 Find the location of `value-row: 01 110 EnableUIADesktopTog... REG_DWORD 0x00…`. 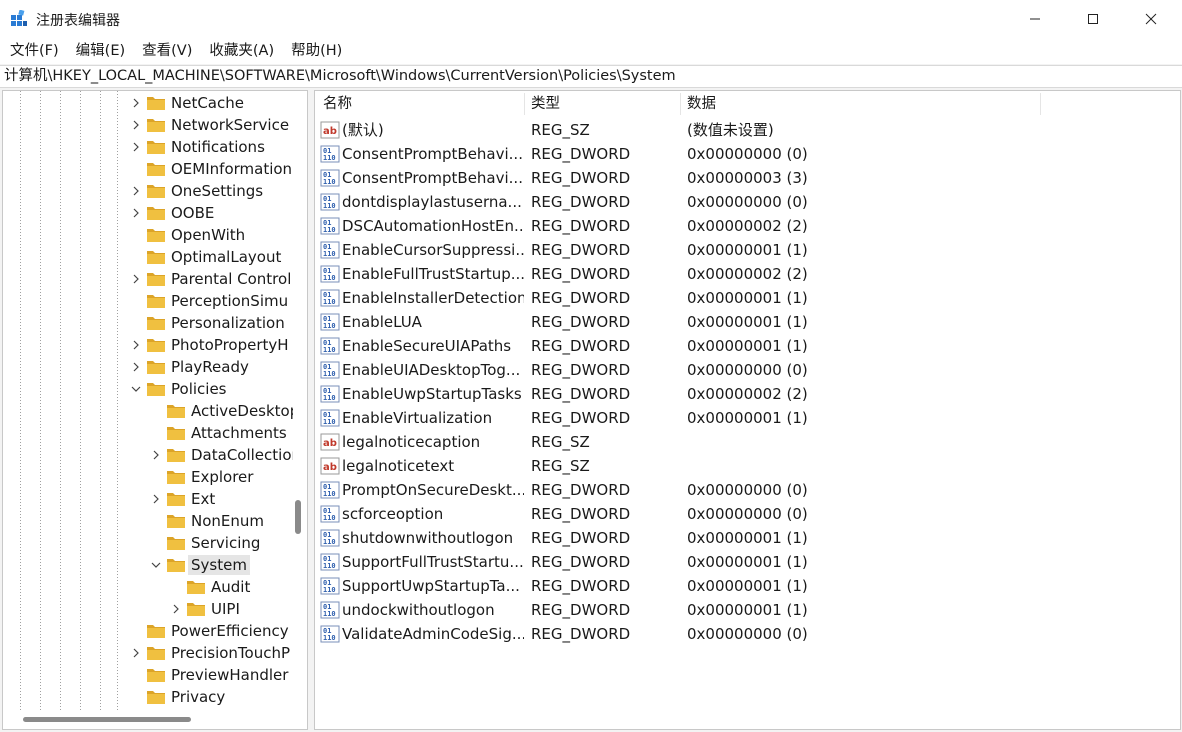

value-row: 01 110 EnableUIADesktopTog... REG_DWORD 0x00… is located at coordinates (745, 370).